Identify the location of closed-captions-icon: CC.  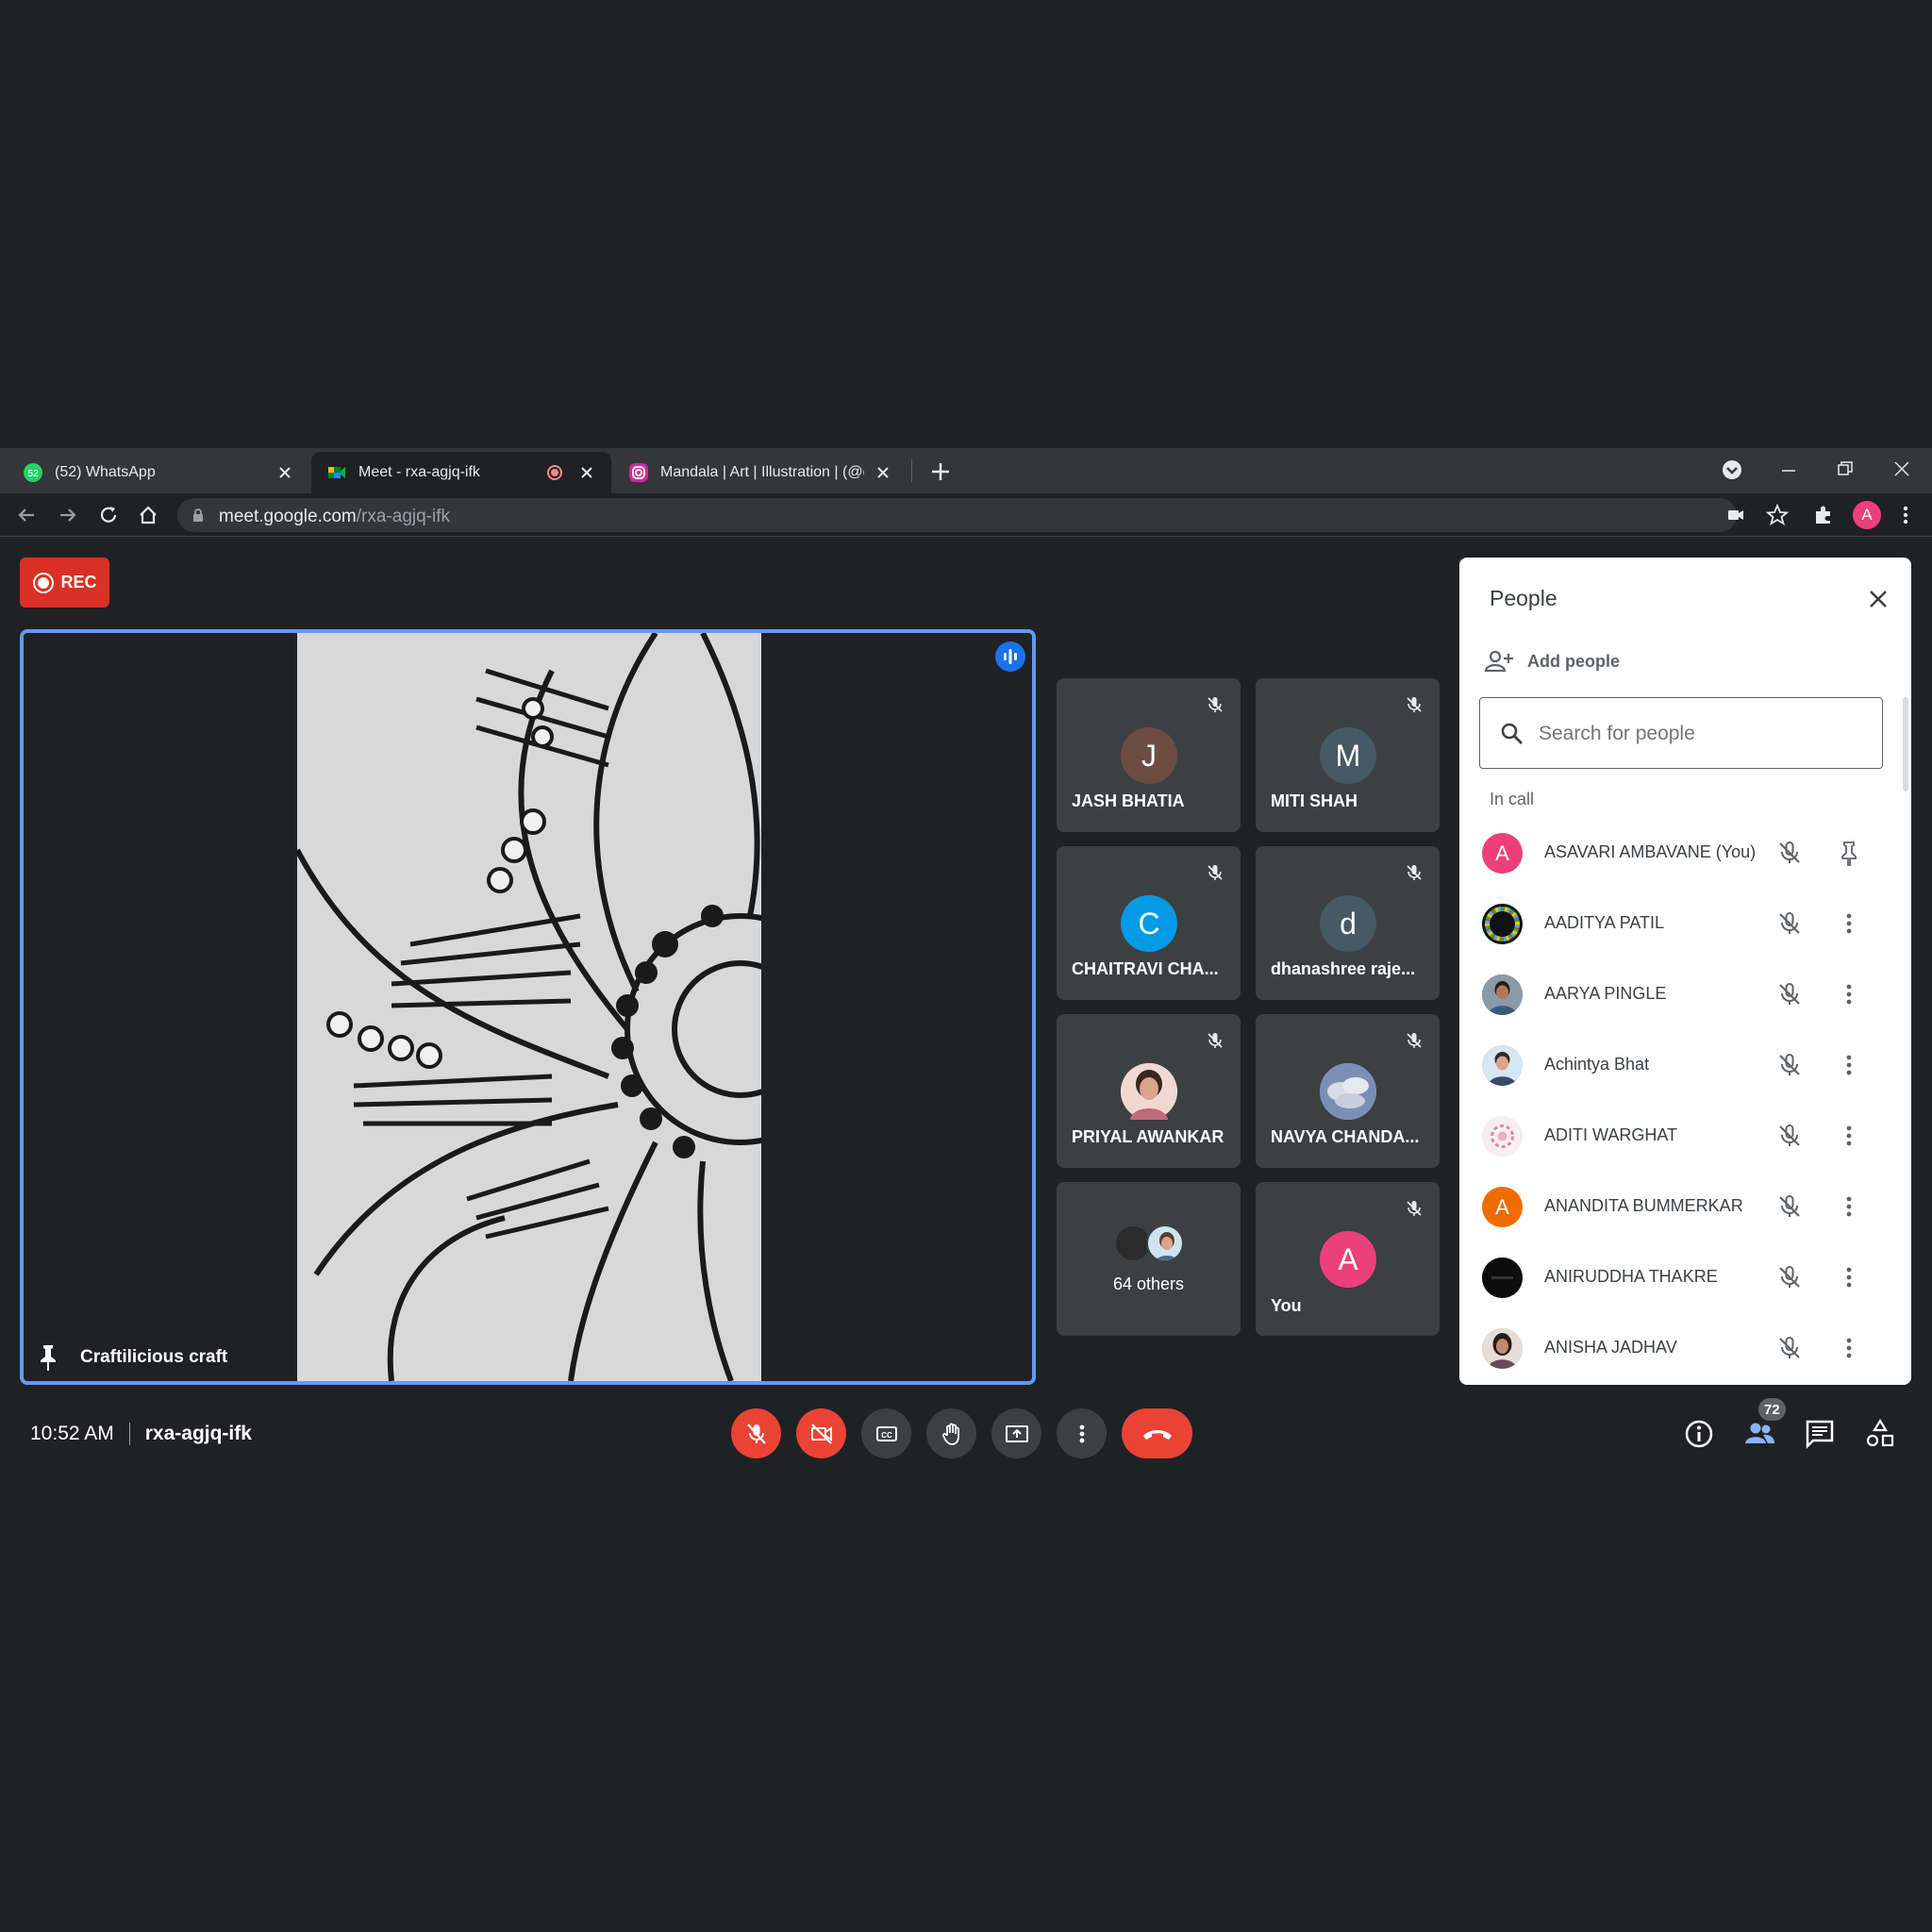
(886, 1433).